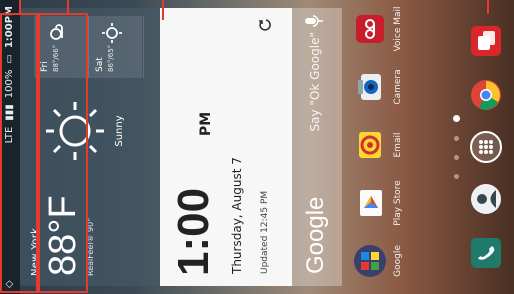 This screenshot has width=514, height=294. What do you see at coordinates (456, 147) in the screenshot?
I see `page-indicator` at bounding box center [456, 147].